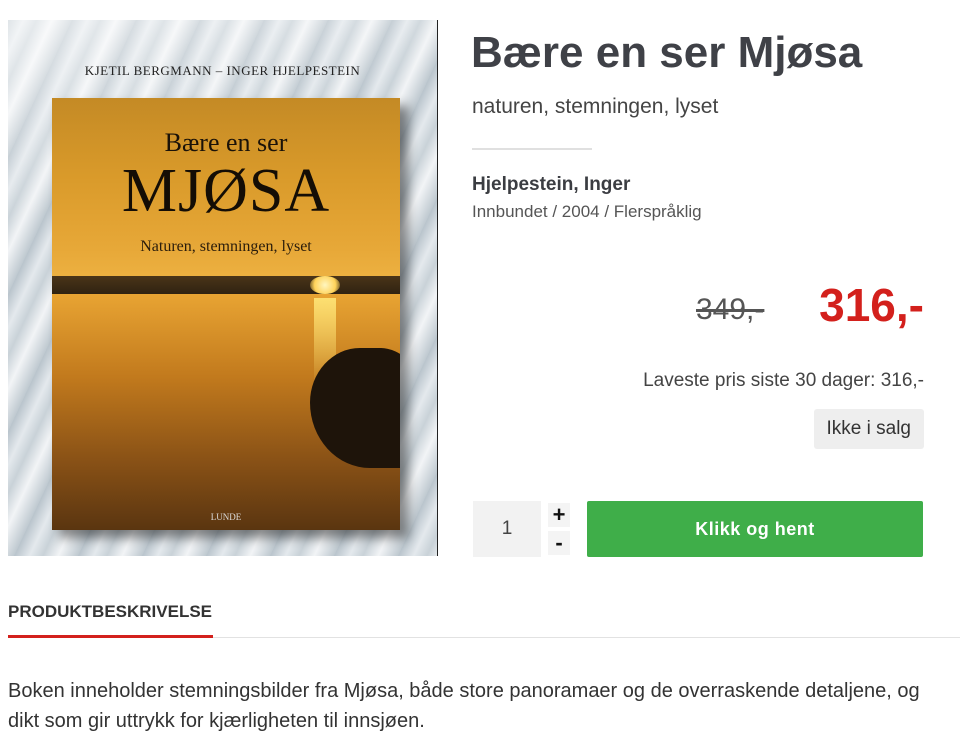  What do you see at coordinates (226, 142) in the screenshot?
I see `cover-title-line1: Bære en ser` at bounding box center [226, 142].